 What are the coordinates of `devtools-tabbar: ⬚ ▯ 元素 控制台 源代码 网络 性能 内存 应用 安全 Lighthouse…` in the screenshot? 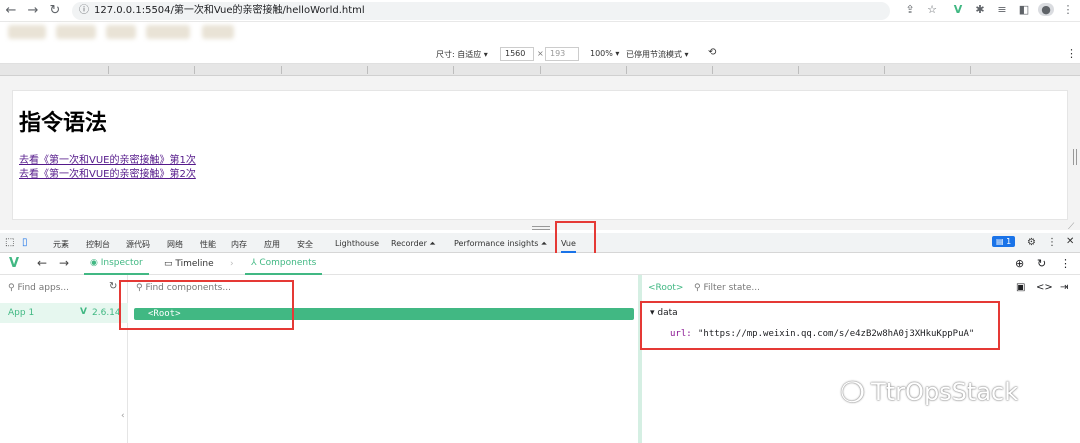 It's located at (540, 243).